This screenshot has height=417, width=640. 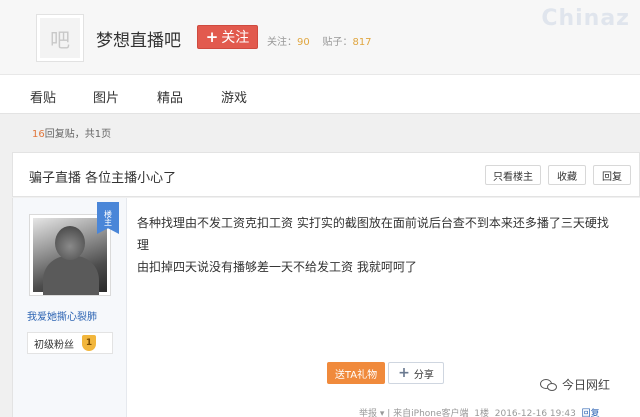 I want to click on watermark-text: 今日网红, so click(x=586, y=385).